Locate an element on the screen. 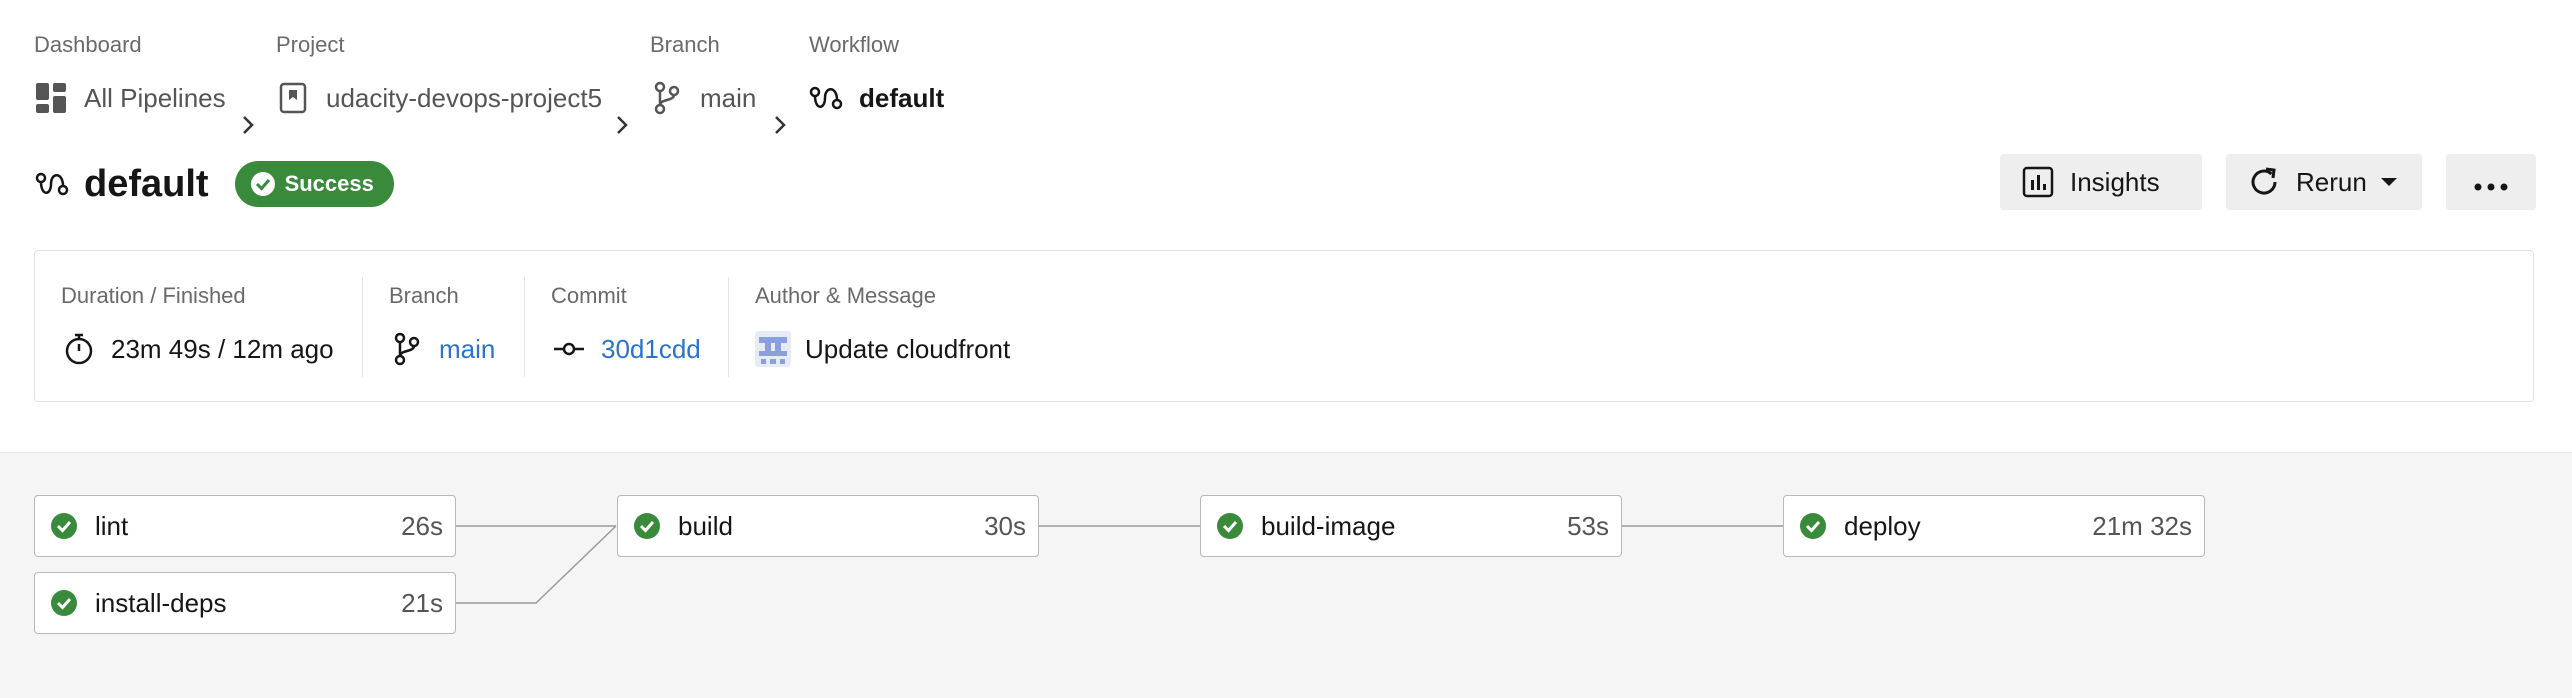  author-section: Author & Message Update cloudfront is located at coordinates (929, 327).